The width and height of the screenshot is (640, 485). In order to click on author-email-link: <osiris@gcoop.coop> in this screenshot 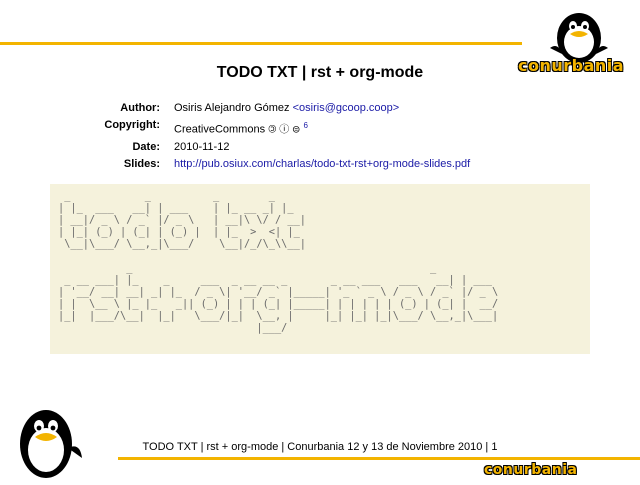, I will do `click(346, 108)`.